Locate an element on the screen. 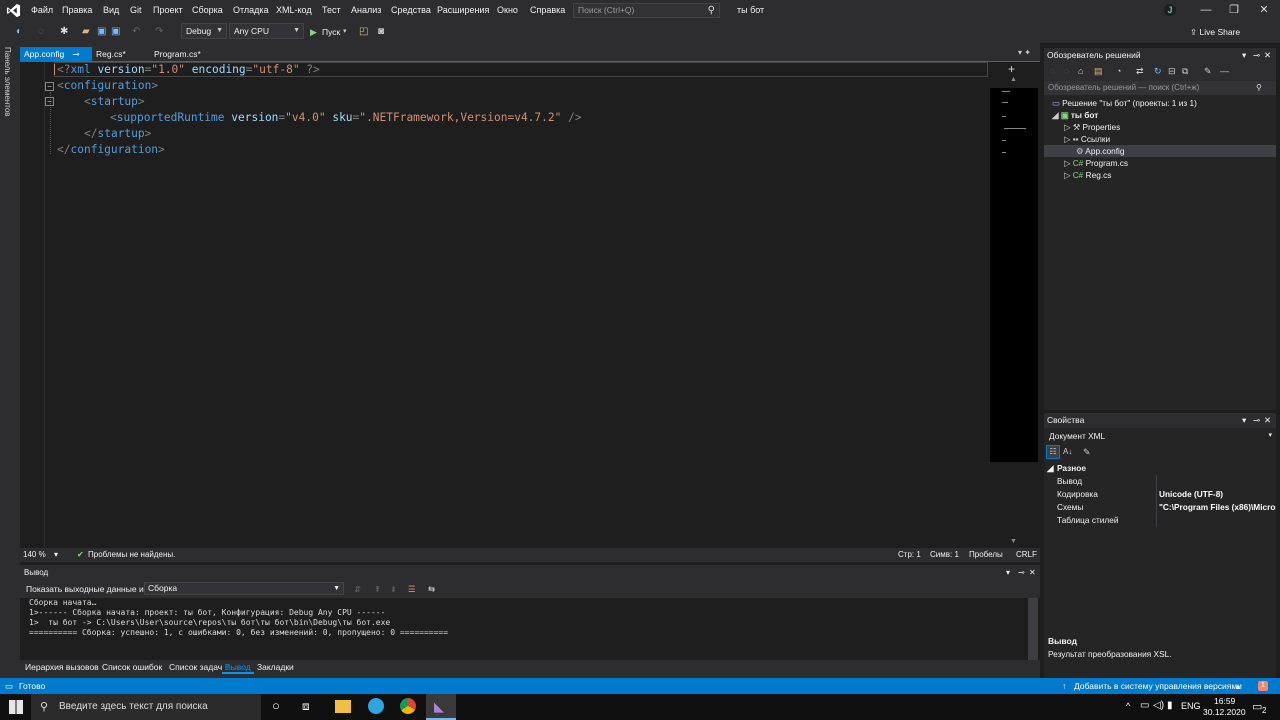 The image size is (1280, 720). tab-reg-cs: Reg.cs* is located at coordinates (111, 54).